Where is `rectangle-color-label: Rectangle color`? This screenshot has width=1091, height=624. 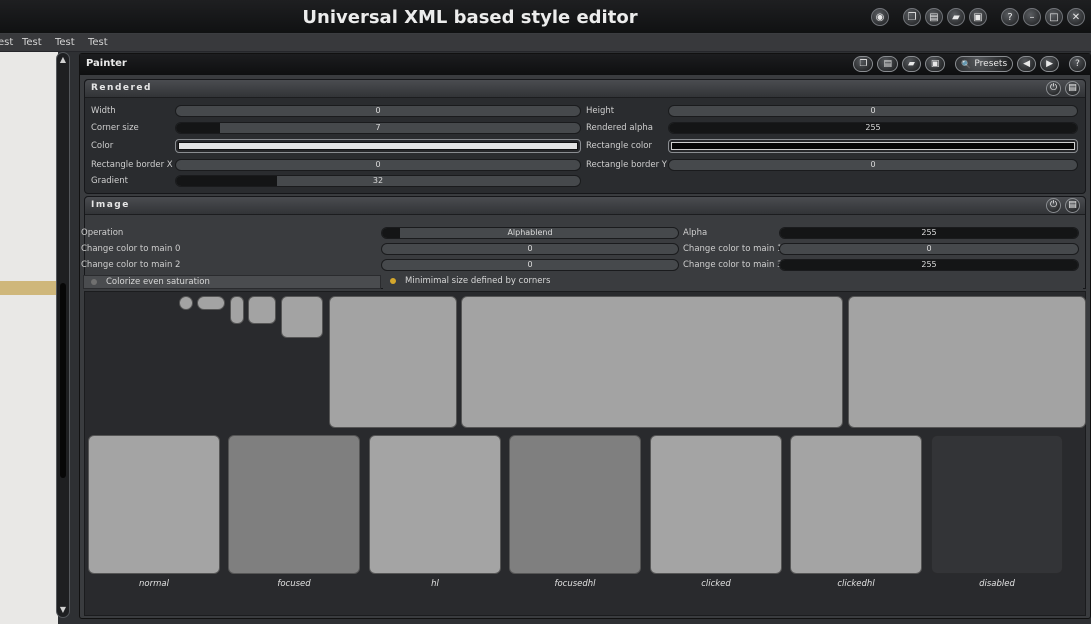 rectangle-color-label: Rectangle color is located at coordinates (619, 146).